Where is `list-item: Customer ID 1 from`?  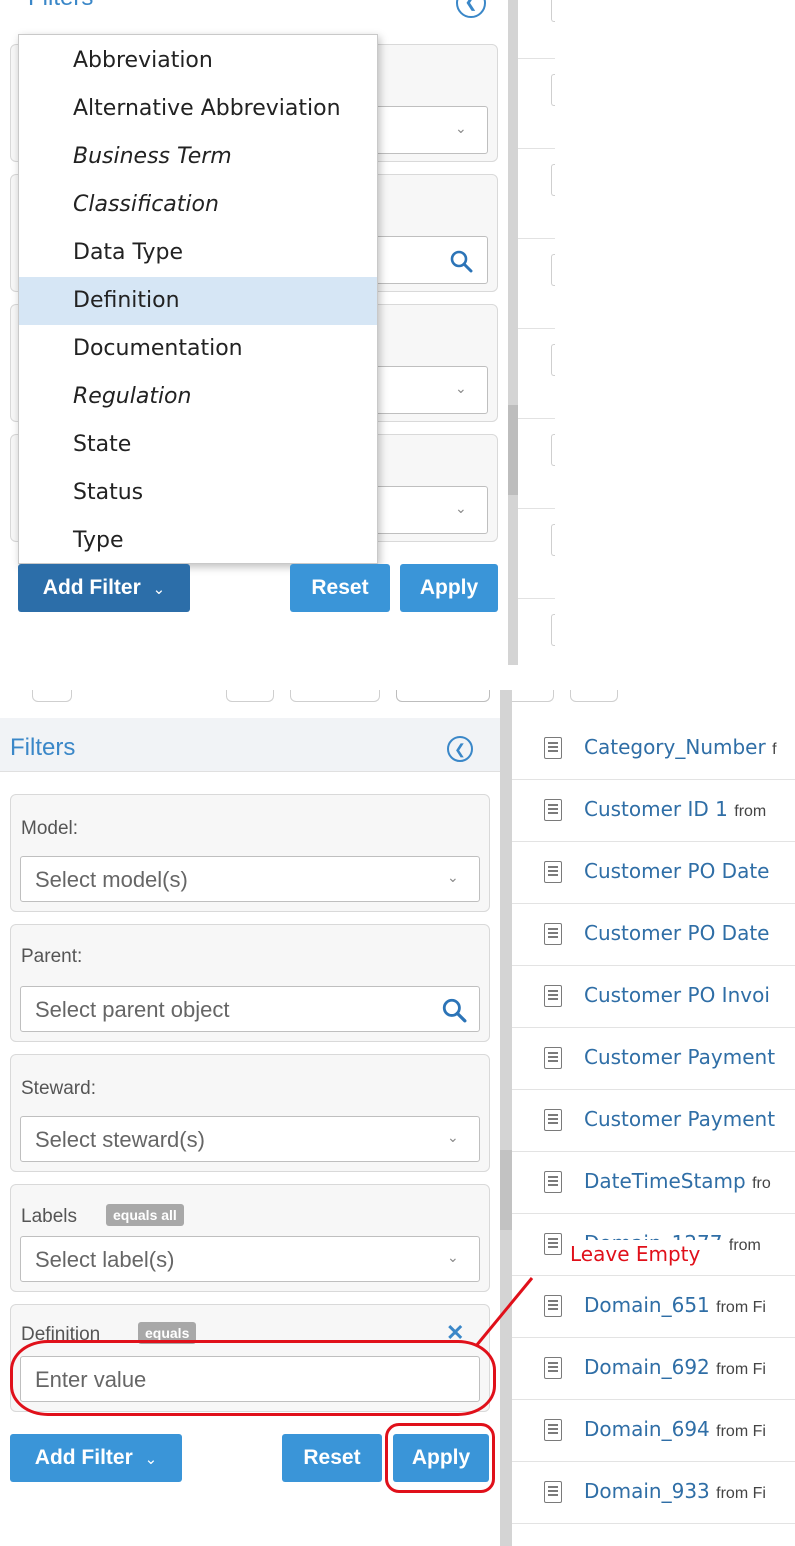
list-item: Customer ID 1 from is located at coordinates (653, 811).